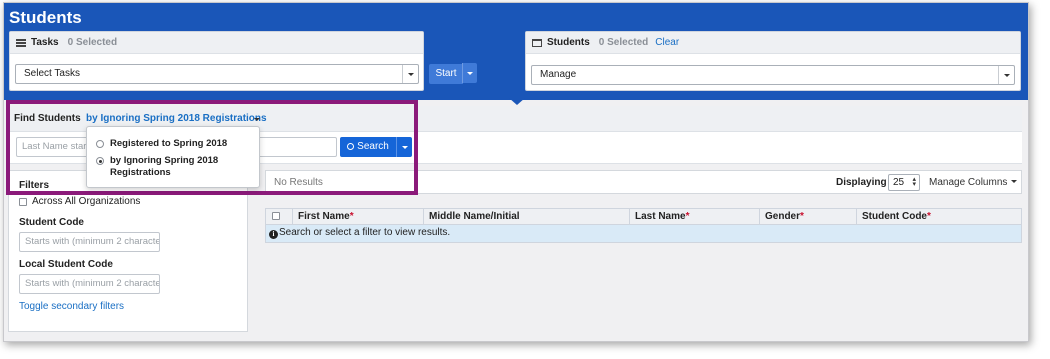  What do you see at coordinates (773, 43) in the screenshot?
I see `students-panel-header: Students 0 Selected Clear` at bounding box center [773, 43].